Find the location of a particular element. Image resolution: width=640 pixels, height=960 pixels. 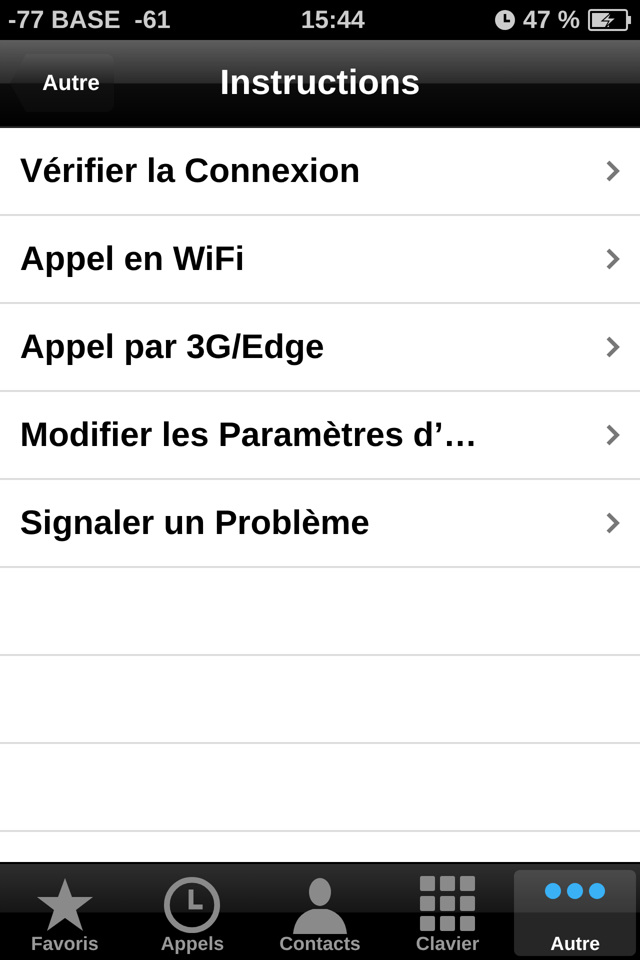

tab: Favoris is located at coordinates (65, 913).